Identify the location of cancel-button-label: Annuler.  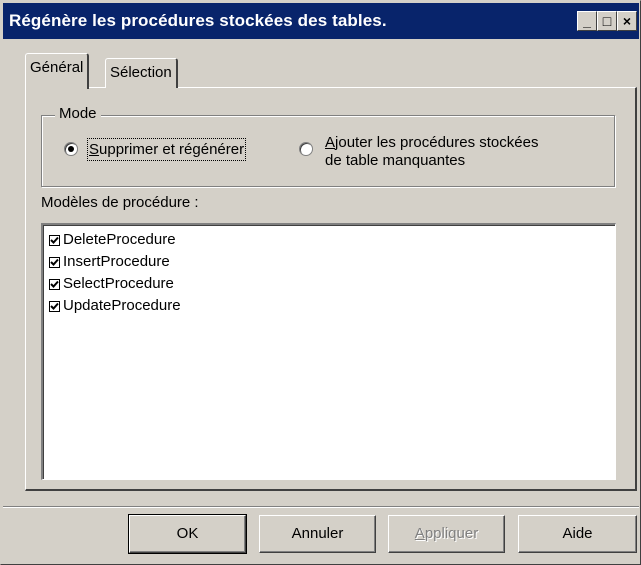
(317, 533).